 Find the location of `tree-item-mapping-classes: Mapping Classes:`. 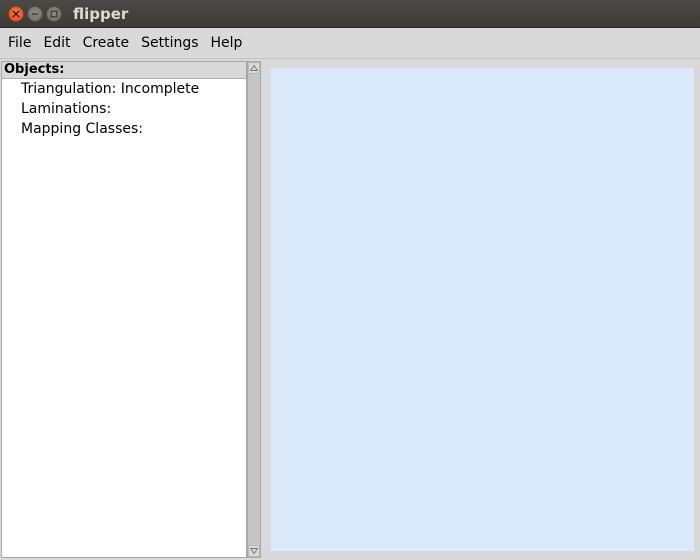

tree-item-mapping-classes: Mapping Classes: is located at coordinates (124, 129).